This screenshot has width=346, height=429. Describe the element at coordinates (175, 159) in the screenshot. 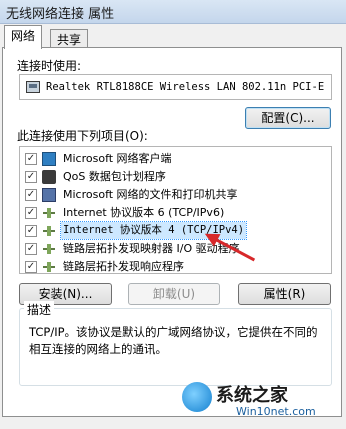

I see `list-item-network-client: ✓ Microsoft 网络客户端` at that location.